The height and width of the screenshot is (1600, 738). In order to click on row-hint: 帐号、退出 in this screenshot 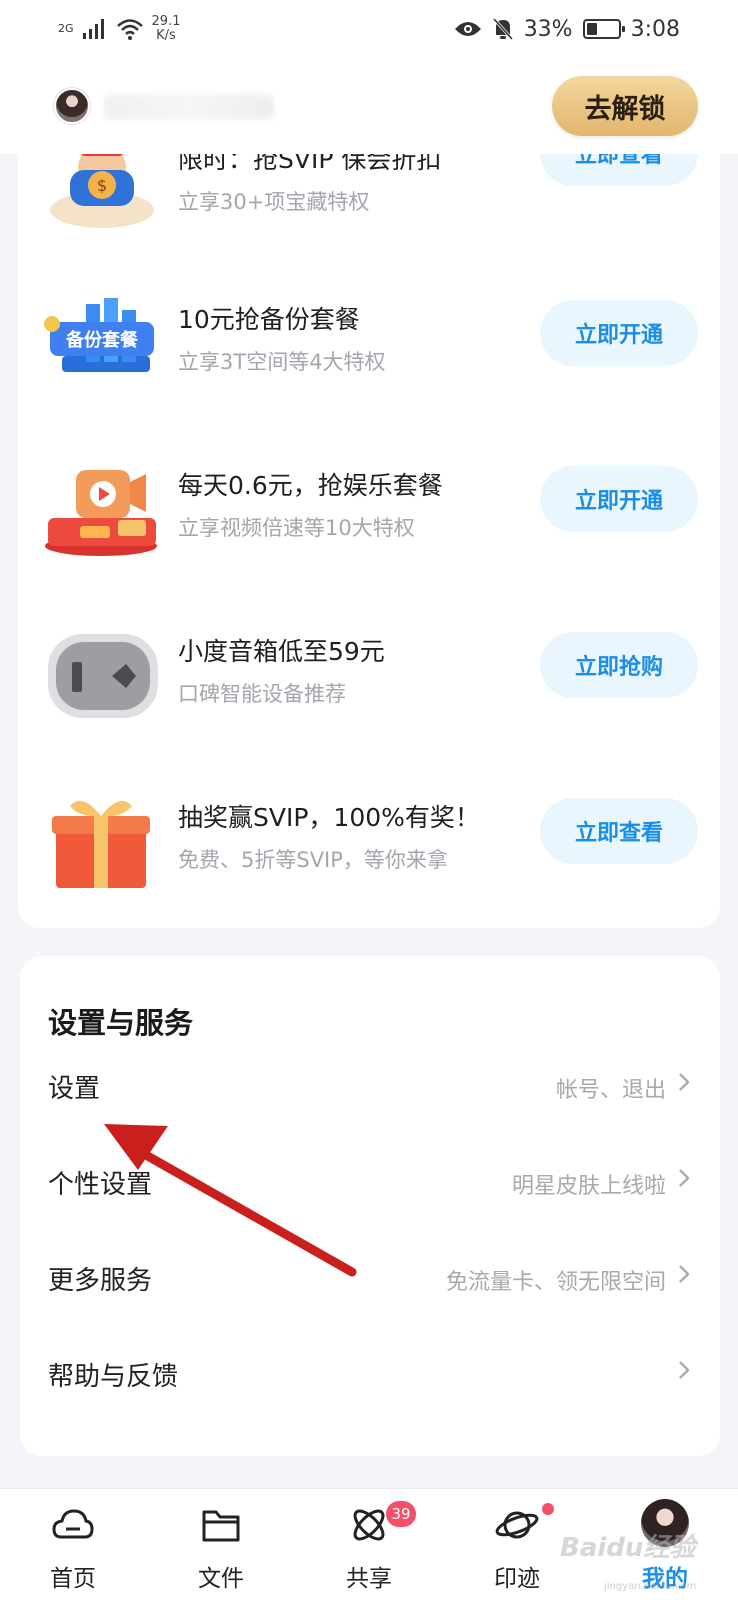, I will do `click(610, 1090)`.